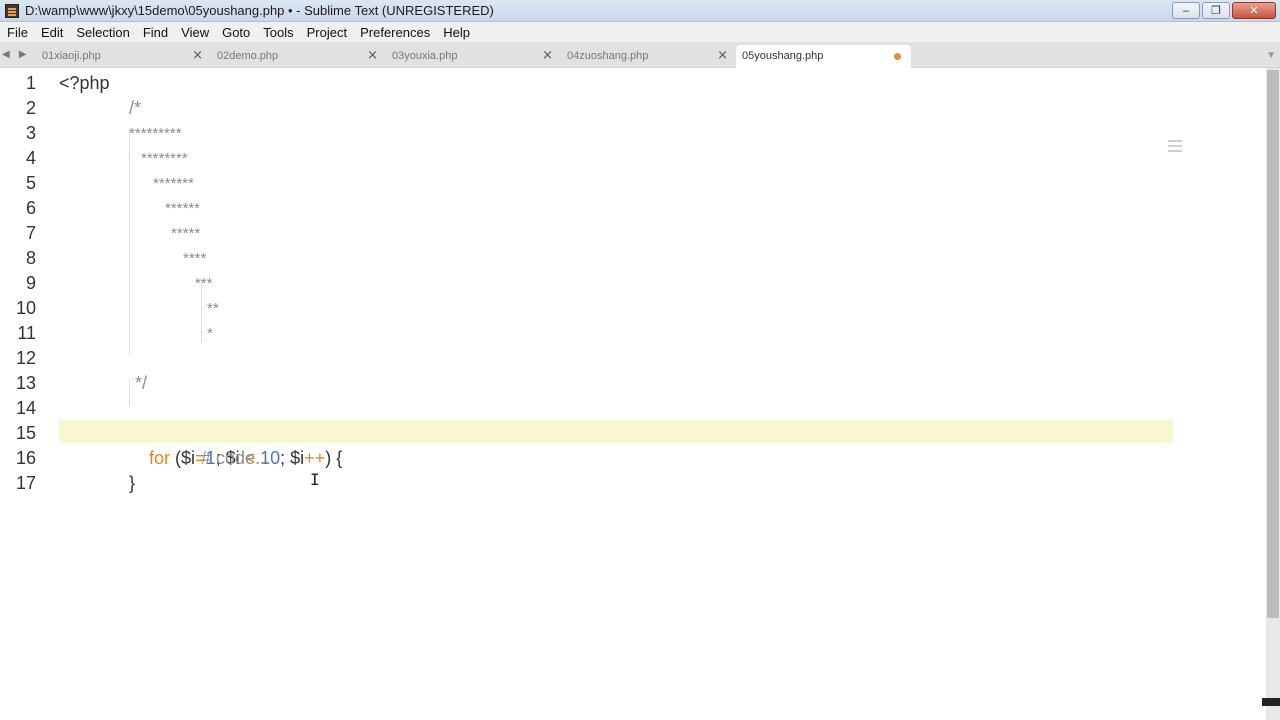 The height and width of the screenshot is (720, 1280). What do you see at coordinates (473, 56) in the screenshot?
I see `tab-03youxia: 03youxia.php ×` at bounding box center [473, 56].